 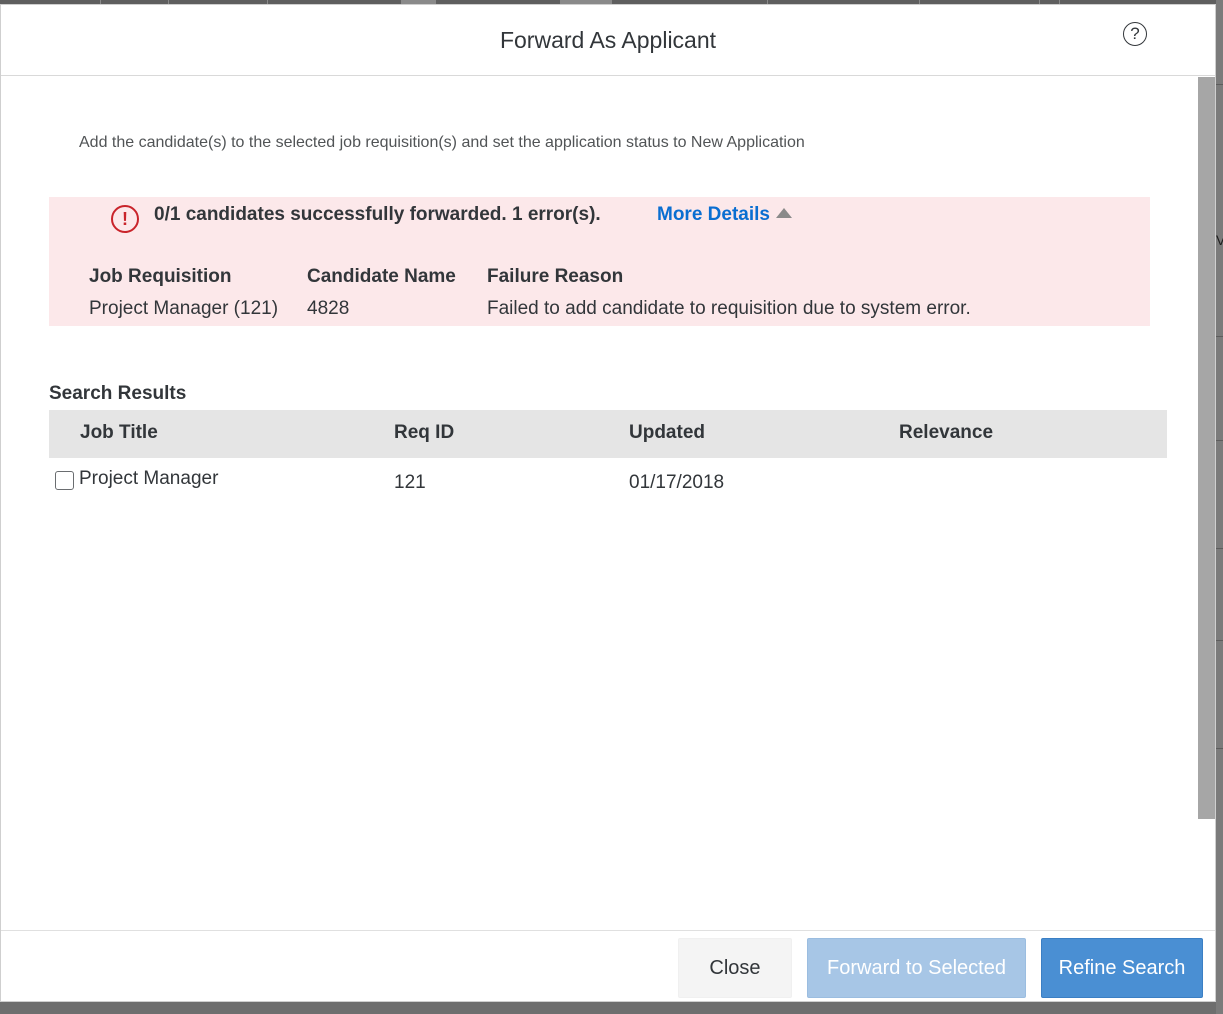 I want to click on req-id-cell: 121, so click(x=410, y=482).